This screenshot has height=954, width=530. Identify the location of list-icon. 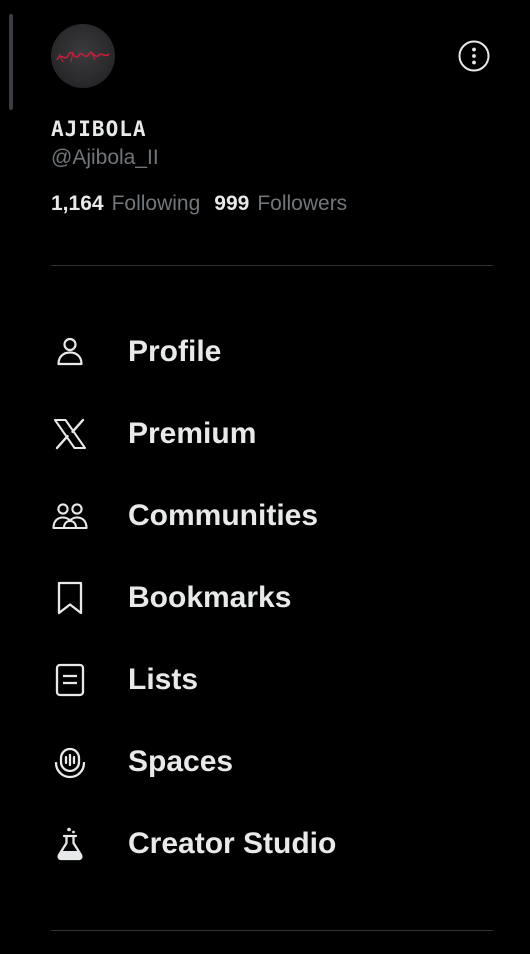
(70, 680).